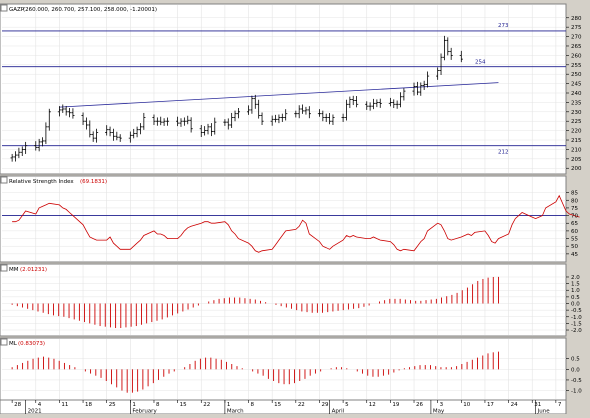 This screenshot has width=590, height=418. I want to click on y-tick-label: 2.0, so click(575, 278).